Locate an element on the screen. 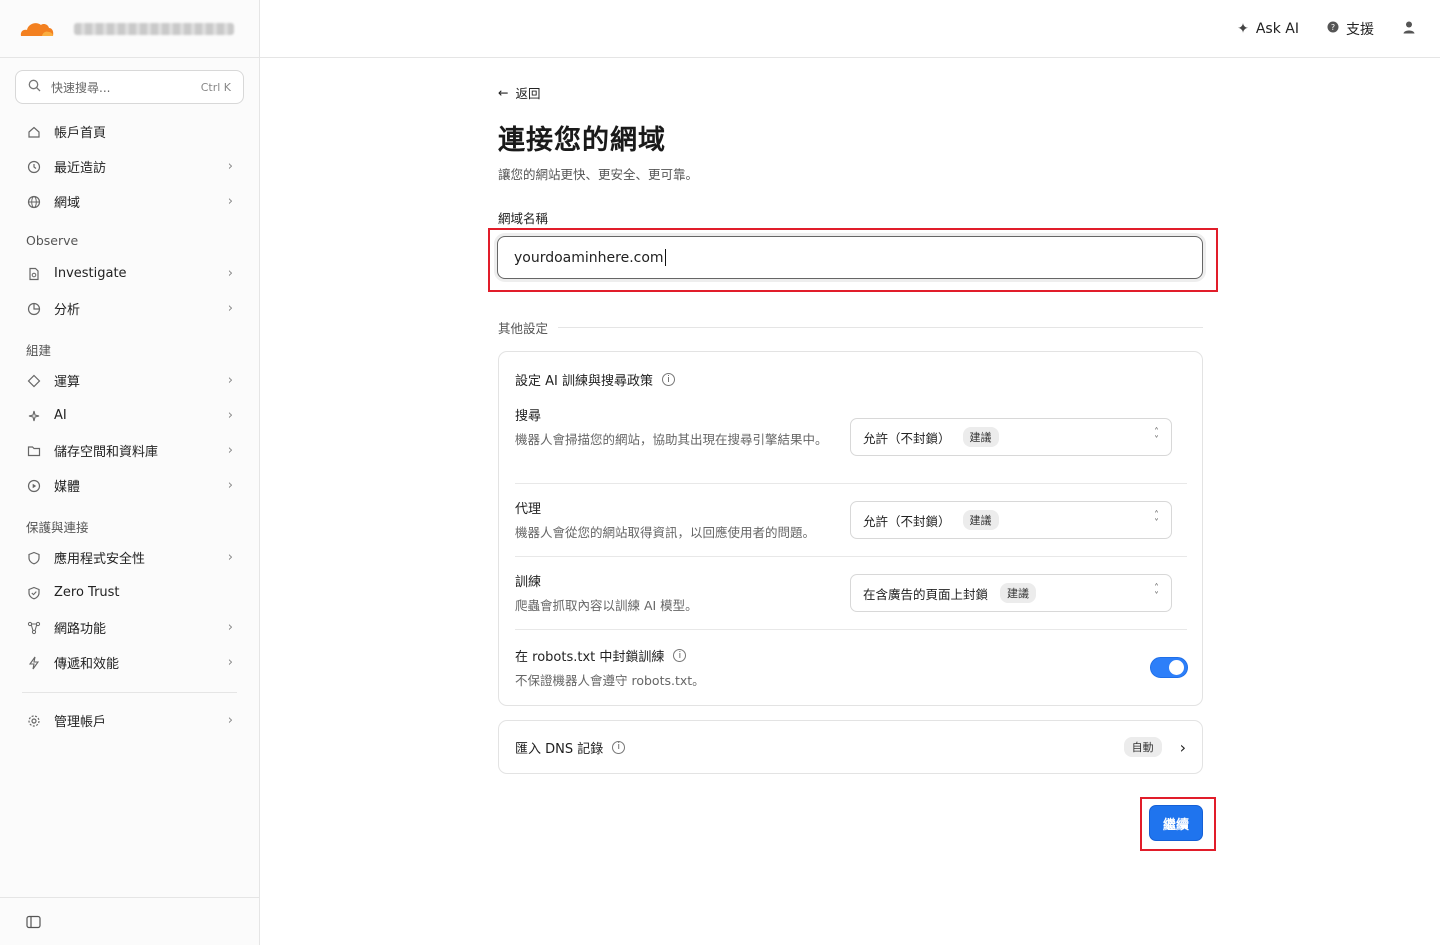 Image resolution: width=1440 pixels, height=945 pixels. page-subtitle: 讓您的網站更快、更安全、更可靠。 is located at coordinates (598, 174).